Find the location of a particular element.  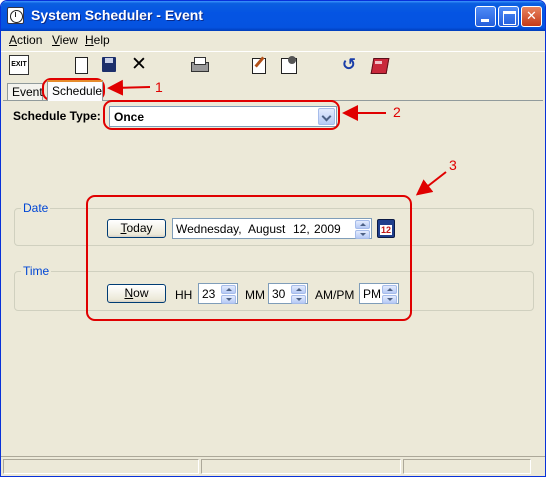

minute-value: 30 is located at coordinates (279, 294).